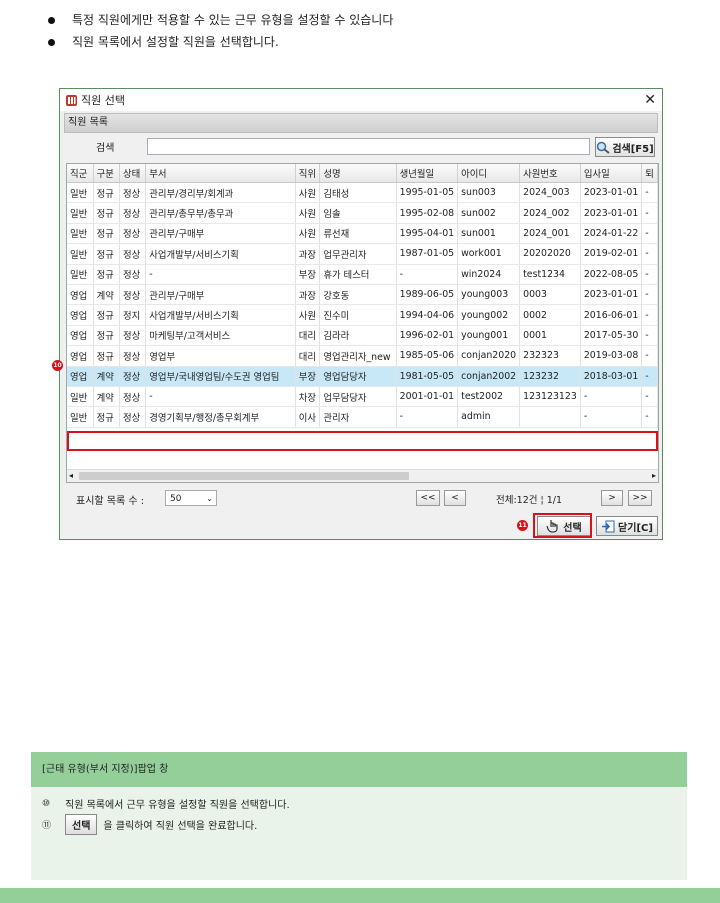  I want to click on table-cell: 이사, so click(308, 417).